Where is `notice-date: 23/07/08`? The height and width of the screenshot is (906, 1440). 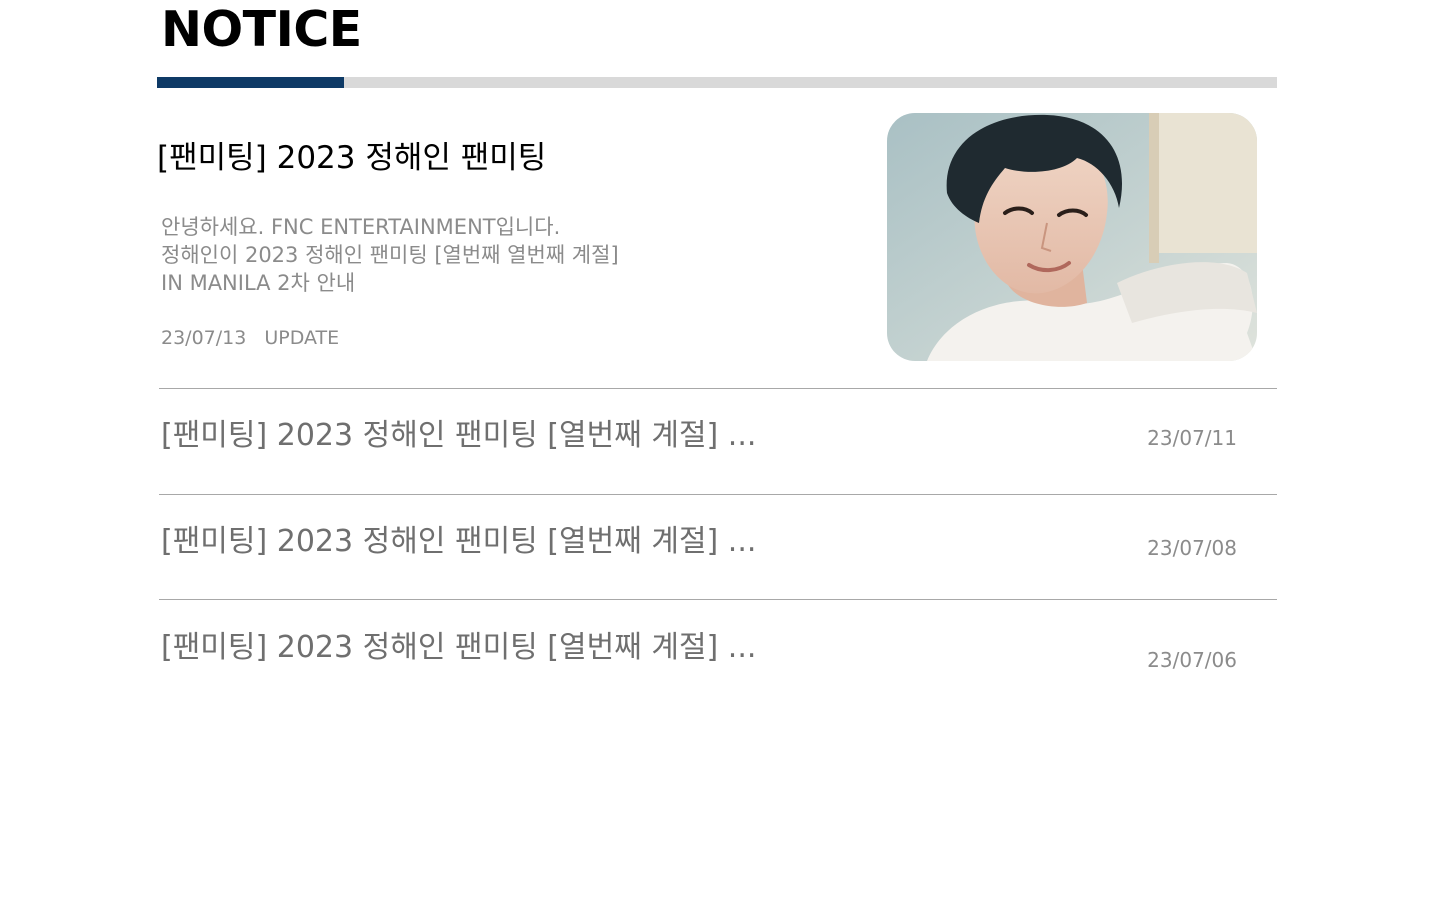
notice-date: 23/07/08 is located at coordinates (1192, 548).